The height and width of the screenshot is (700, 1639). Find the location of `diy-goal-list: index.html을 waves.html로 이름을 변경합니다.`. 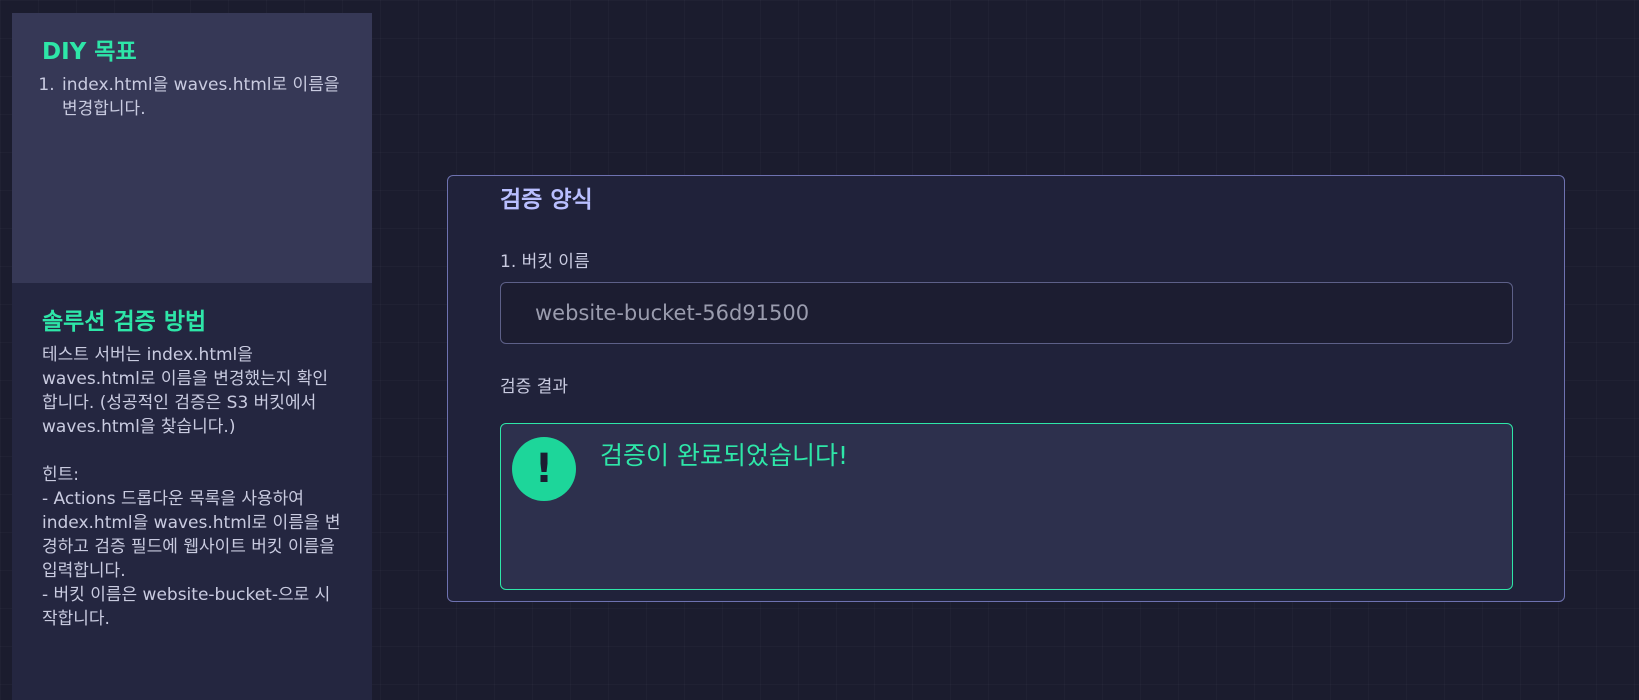

diy-goal-list: index.html을 waves.html로 이름을 변경합니다. is located at coordinates (192, 97).